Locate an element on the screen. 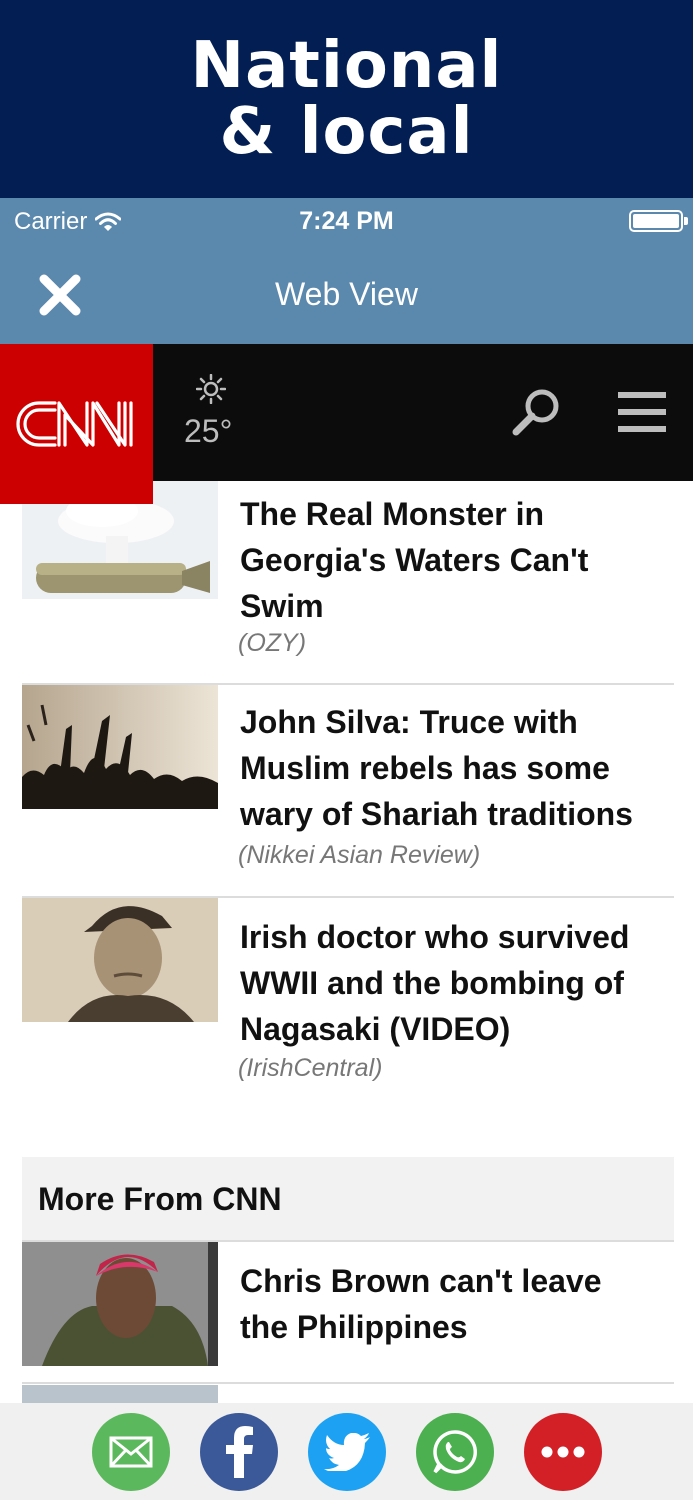 This screenshot has height=1500, width=693. promo-banner: National & local is located at coordinates (346, 99).